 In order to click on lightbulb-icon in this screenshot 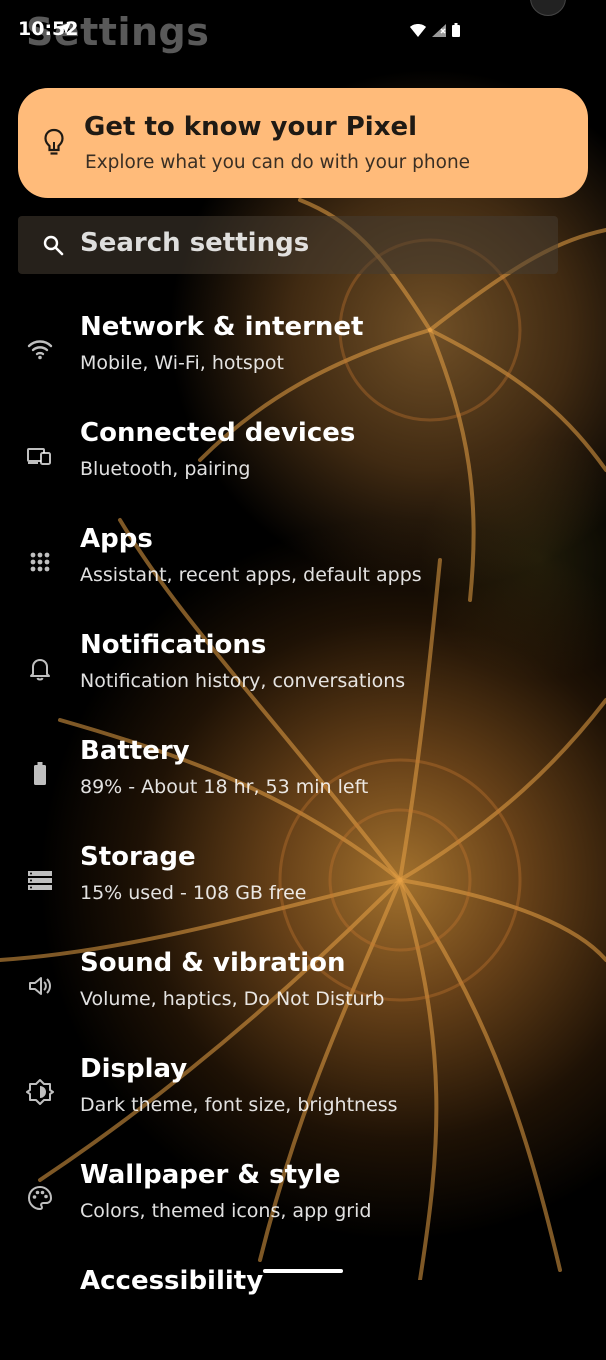, I will do `click(54, 143)`.